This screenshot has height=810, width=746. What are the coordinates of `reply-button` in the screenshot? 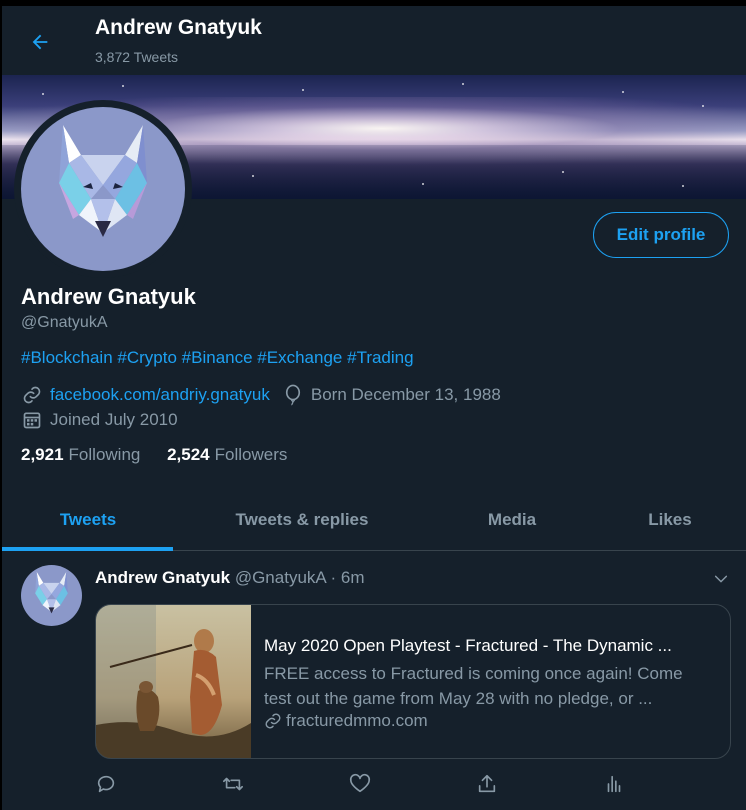 It's located at (106, 784).